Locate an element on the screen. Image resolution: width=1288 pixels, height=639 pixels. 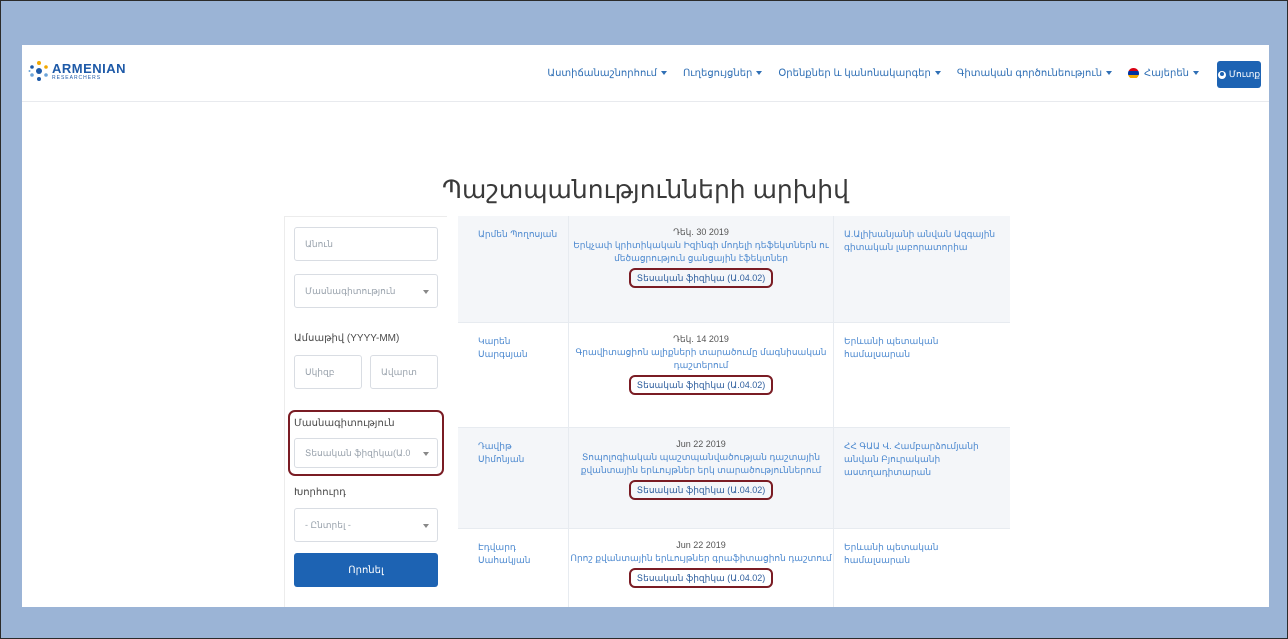
author-link: Կարեն Սարգսյան is located at coordinates (519, 348).